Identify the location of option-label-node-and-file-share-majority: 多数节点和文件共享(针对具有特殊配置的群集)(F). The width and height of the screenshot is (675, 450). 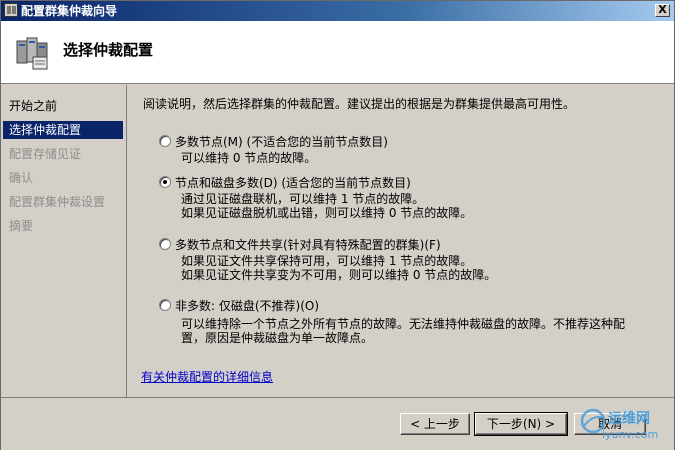
(308, 244).